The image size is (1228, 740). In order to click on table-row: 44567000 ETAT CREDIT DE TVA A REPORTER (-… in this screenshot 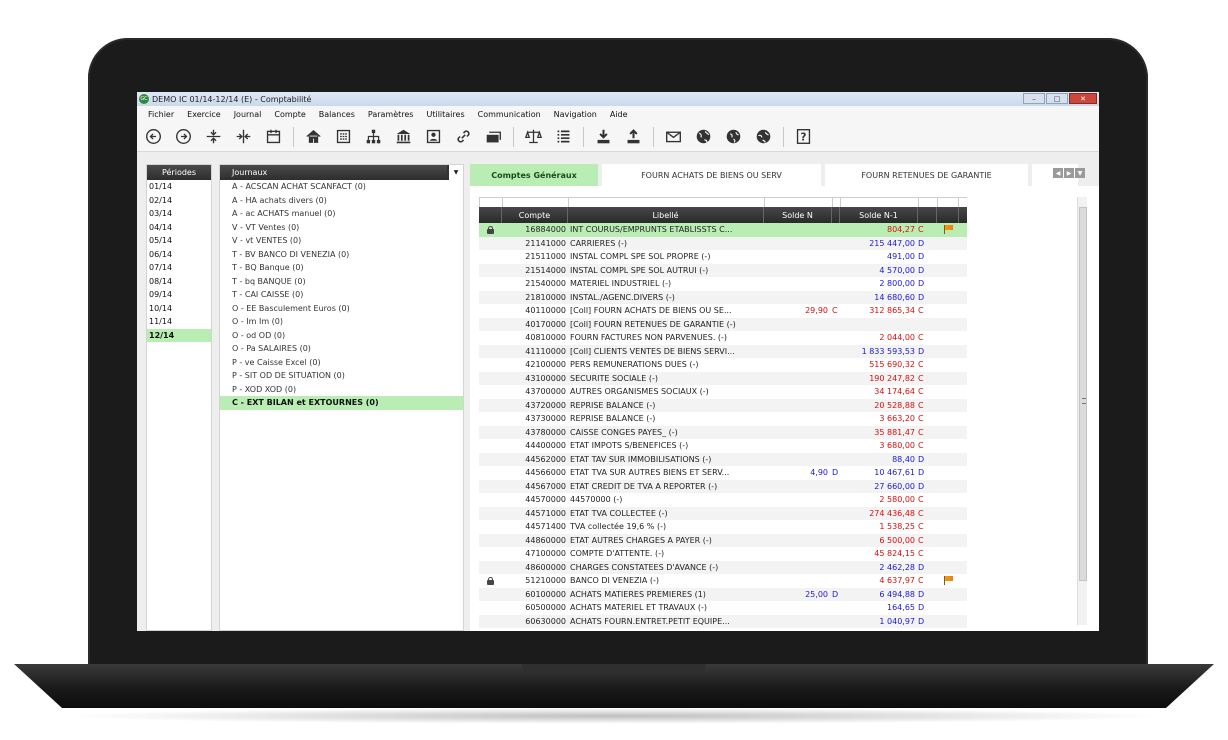, I will do `click(723, 486)`.